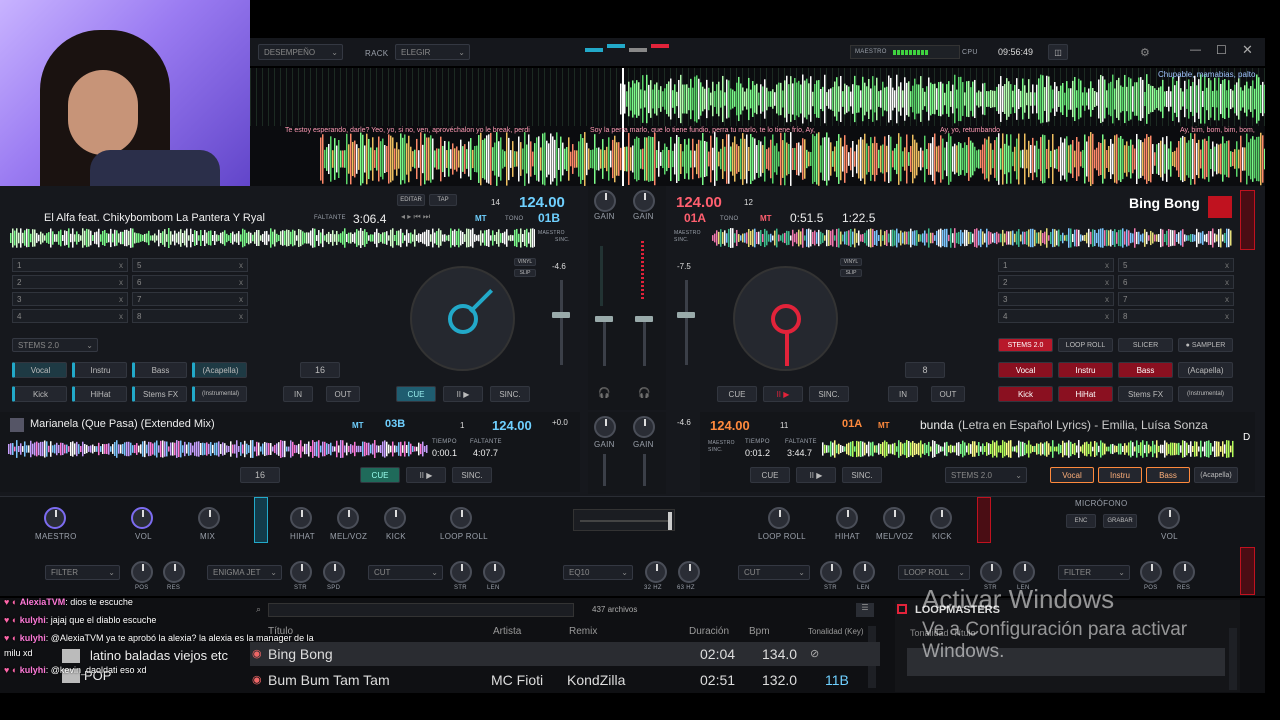 The image size is (1280, 720). What do you see at coordinates (1056, 282) in the screenshot?
I see `deck2-cue-2: 2x` at bounding box center [1056, 282].